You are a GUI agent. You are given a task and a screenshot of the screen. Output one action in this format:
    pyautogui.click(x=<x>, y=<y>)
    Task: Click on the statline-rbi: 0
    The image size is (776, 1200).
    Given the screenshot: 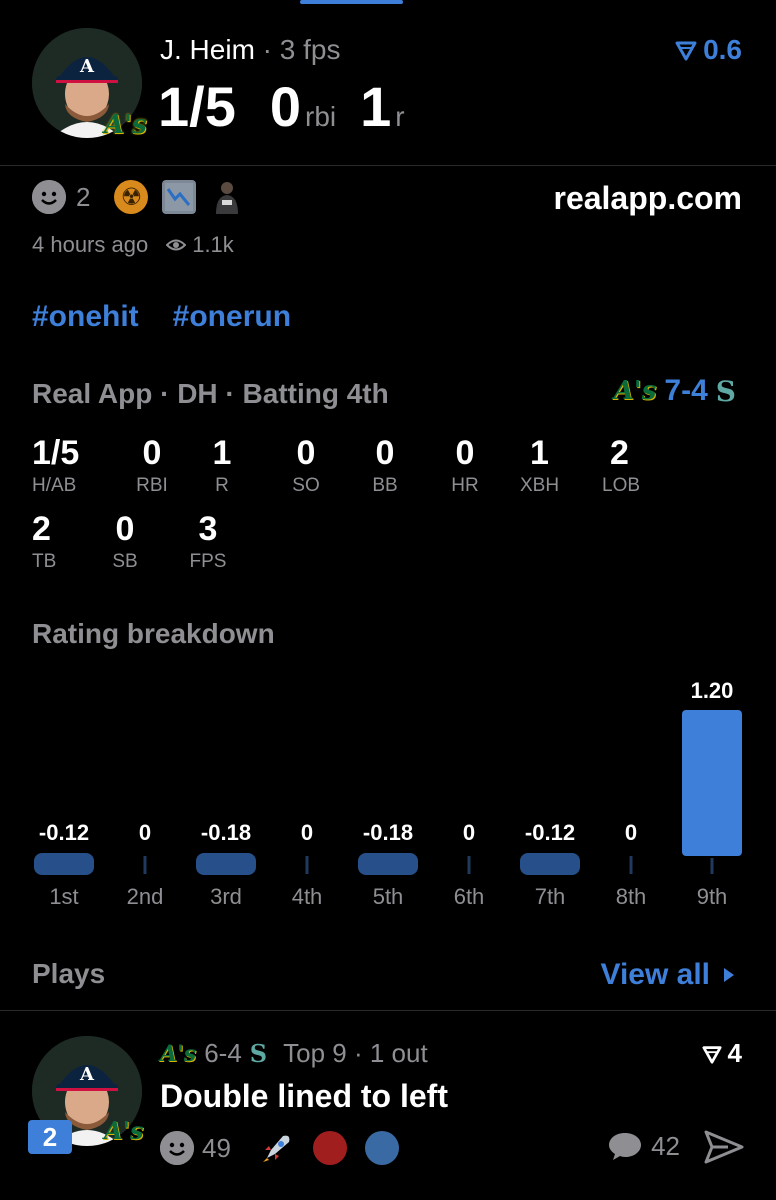 What is the action you would take?
    pyautogui.click(x=285, y=106)
    